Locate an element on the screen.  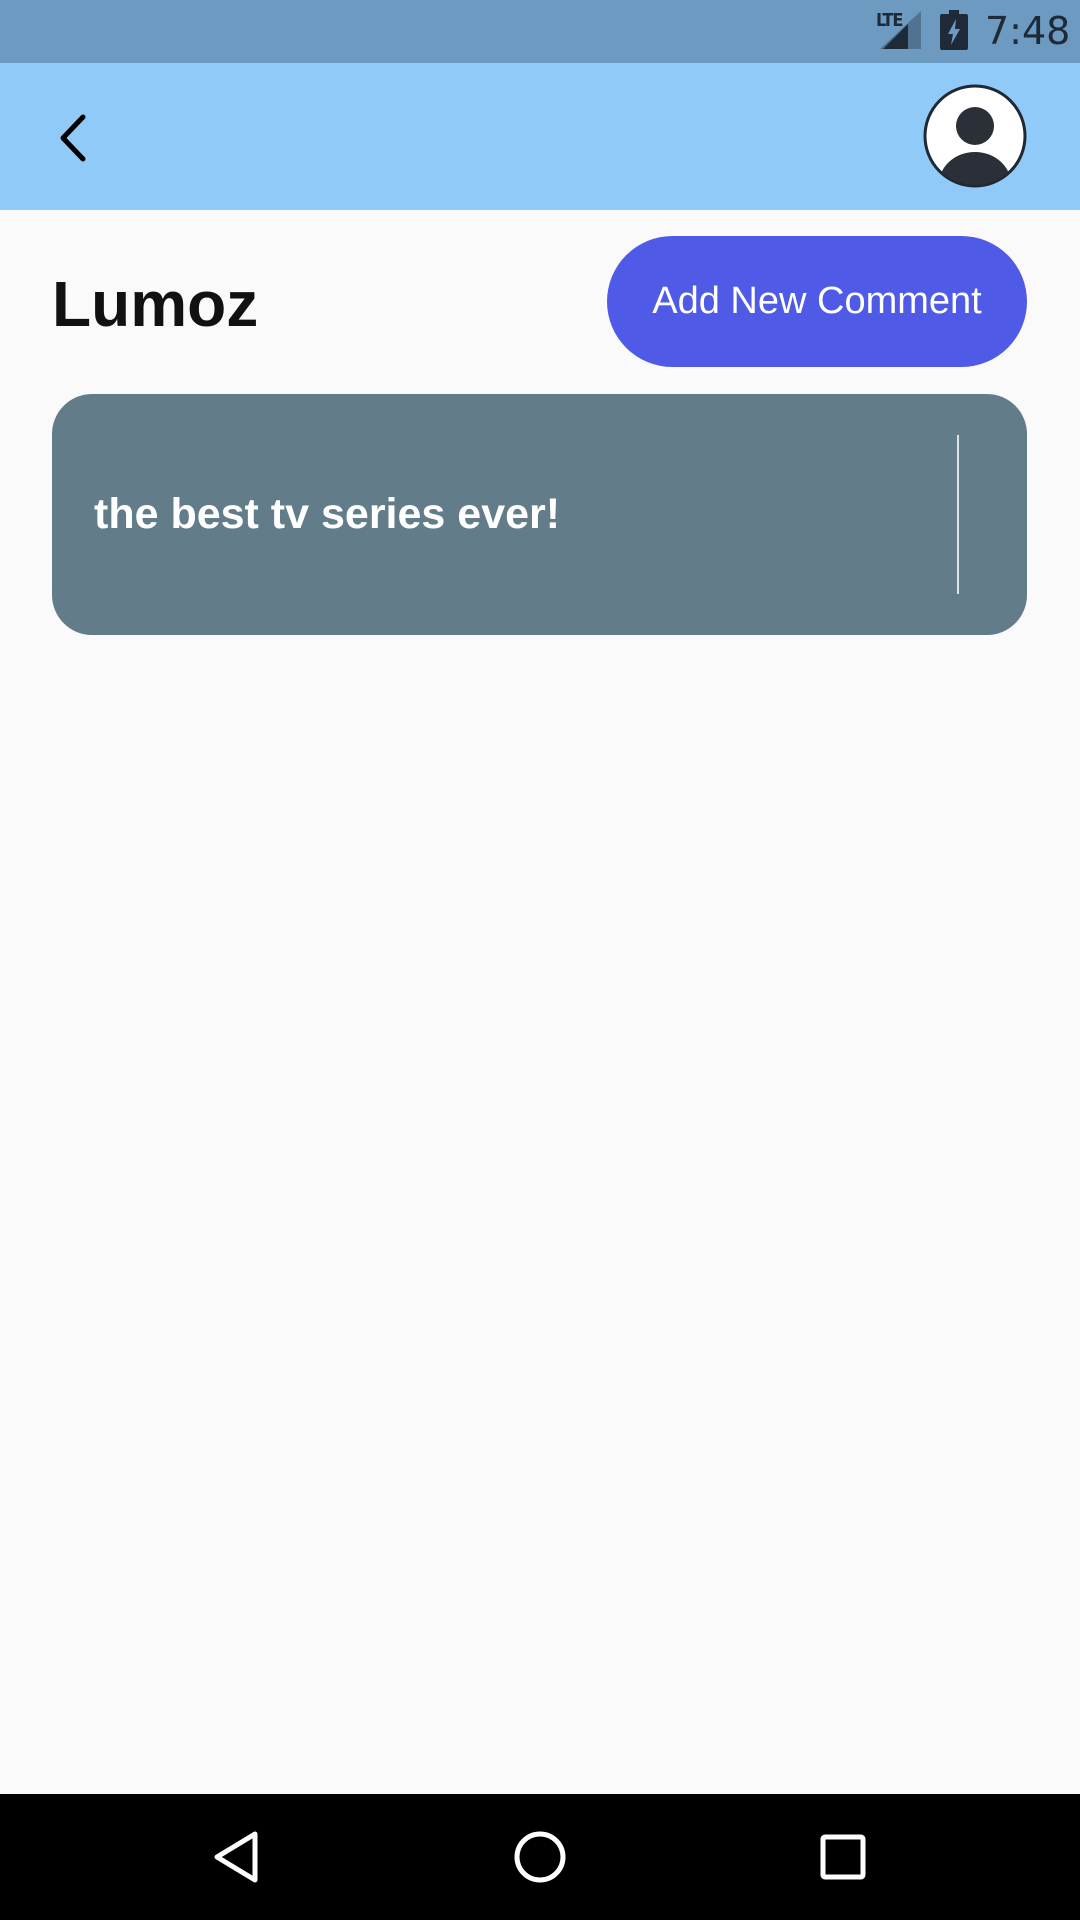
user-avatar-icon is located at coordinates (975, 136).